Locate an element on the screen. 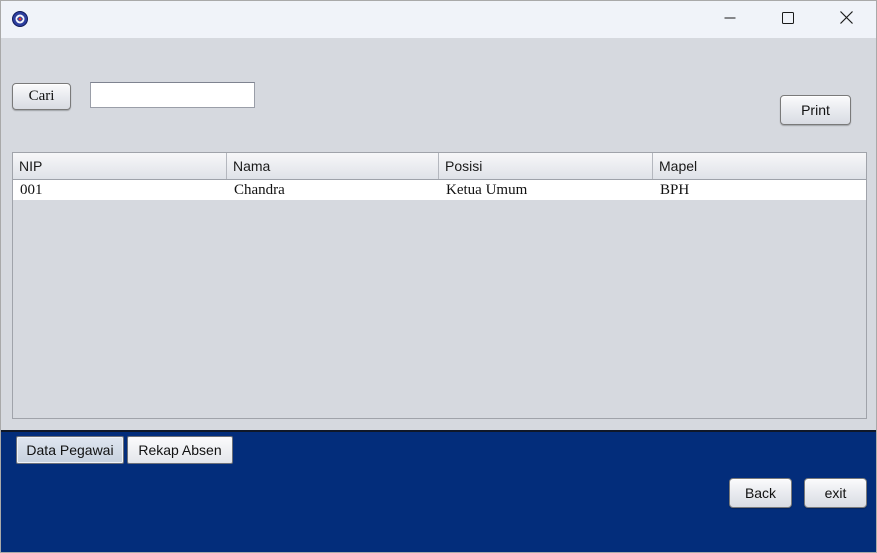 The width and height of the screenshot is (877, 553). print-button: Print is located at coordinates (815, 110).